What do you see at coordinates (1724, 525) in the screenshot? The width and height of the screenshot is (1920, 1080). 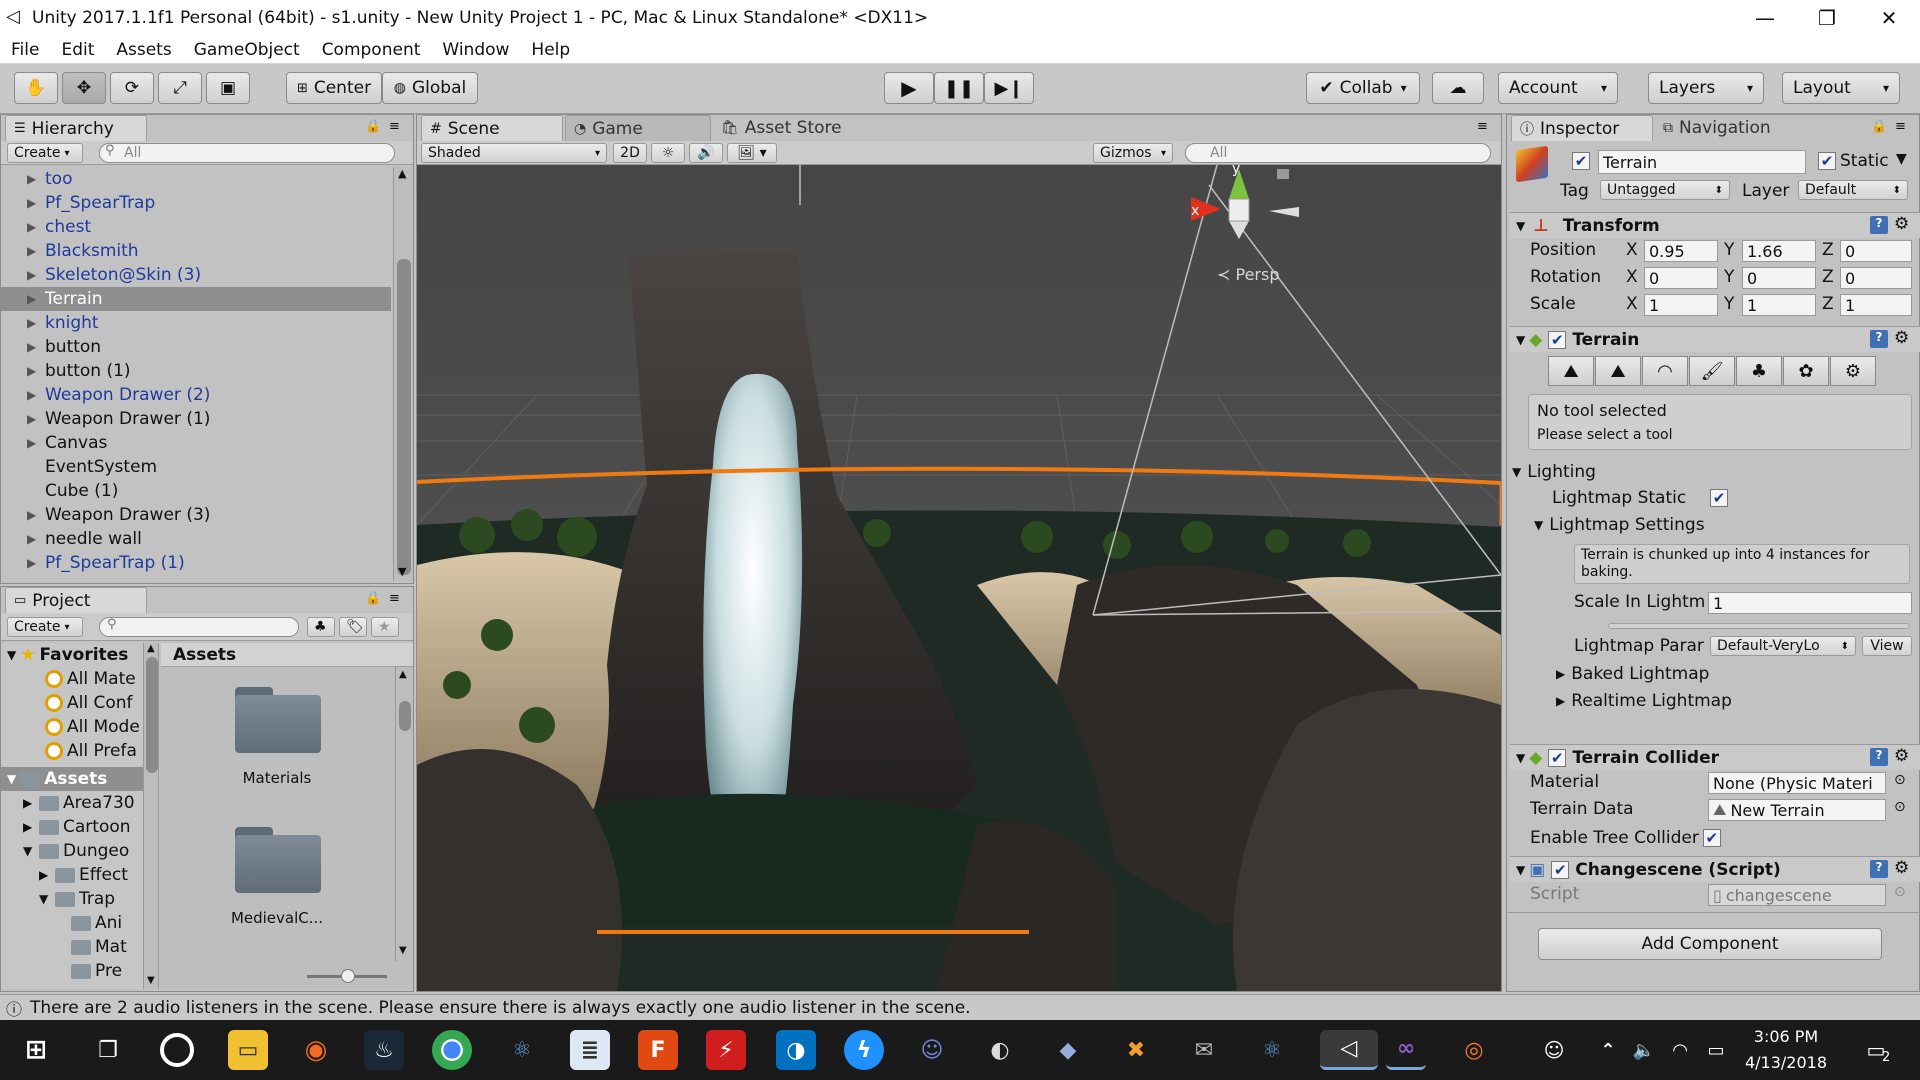 I see `lightmap-settings-foldout: ▼ Lightmap Settings` at bounding box center [1724, 525].